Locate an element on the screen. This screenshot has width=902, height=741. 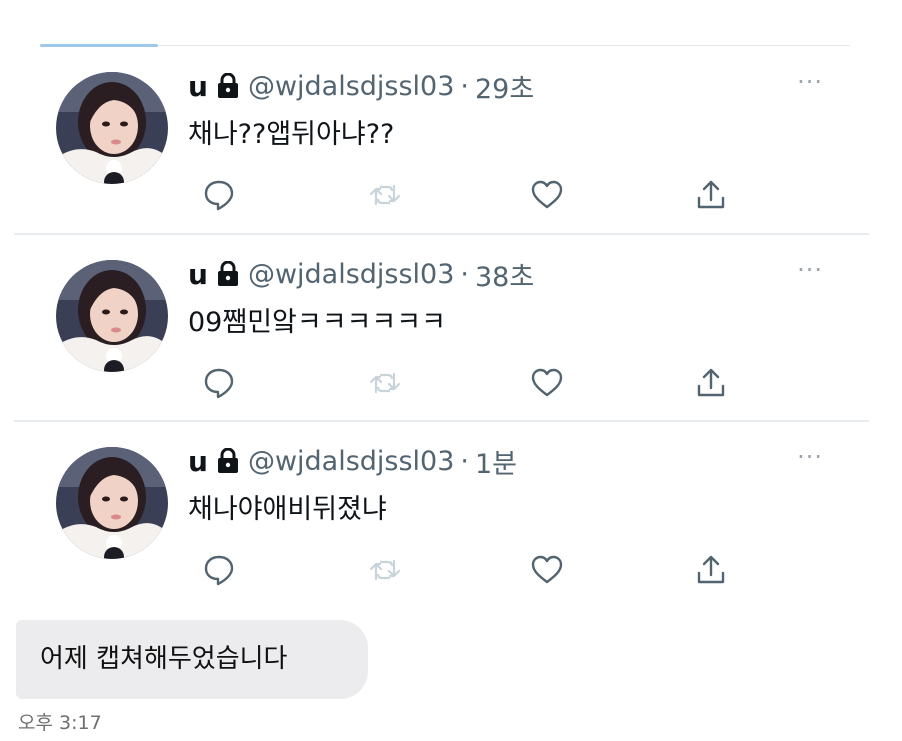
message-bubble: 어제 캡쳐해두었습니다 is located at coordinates (192, 659).